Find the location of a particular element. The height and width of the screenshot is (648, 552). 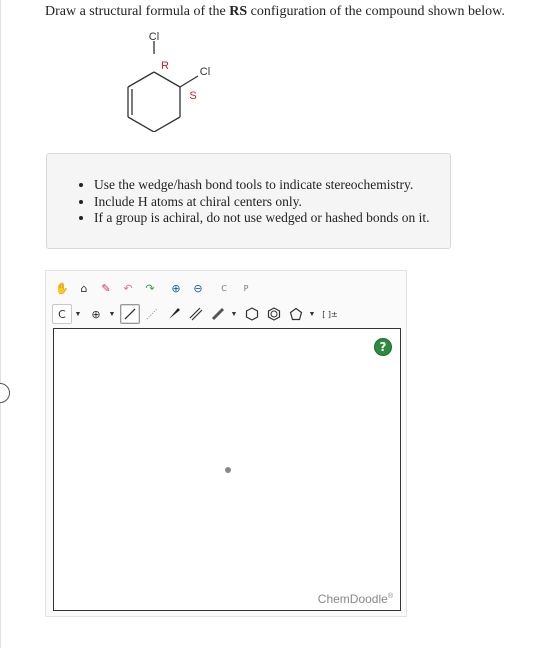

toolbar-row-1: ✋ ⌂ ✎ ↶ ↷ ⊕ ⊖ C P is located at coordinates (155, 288).